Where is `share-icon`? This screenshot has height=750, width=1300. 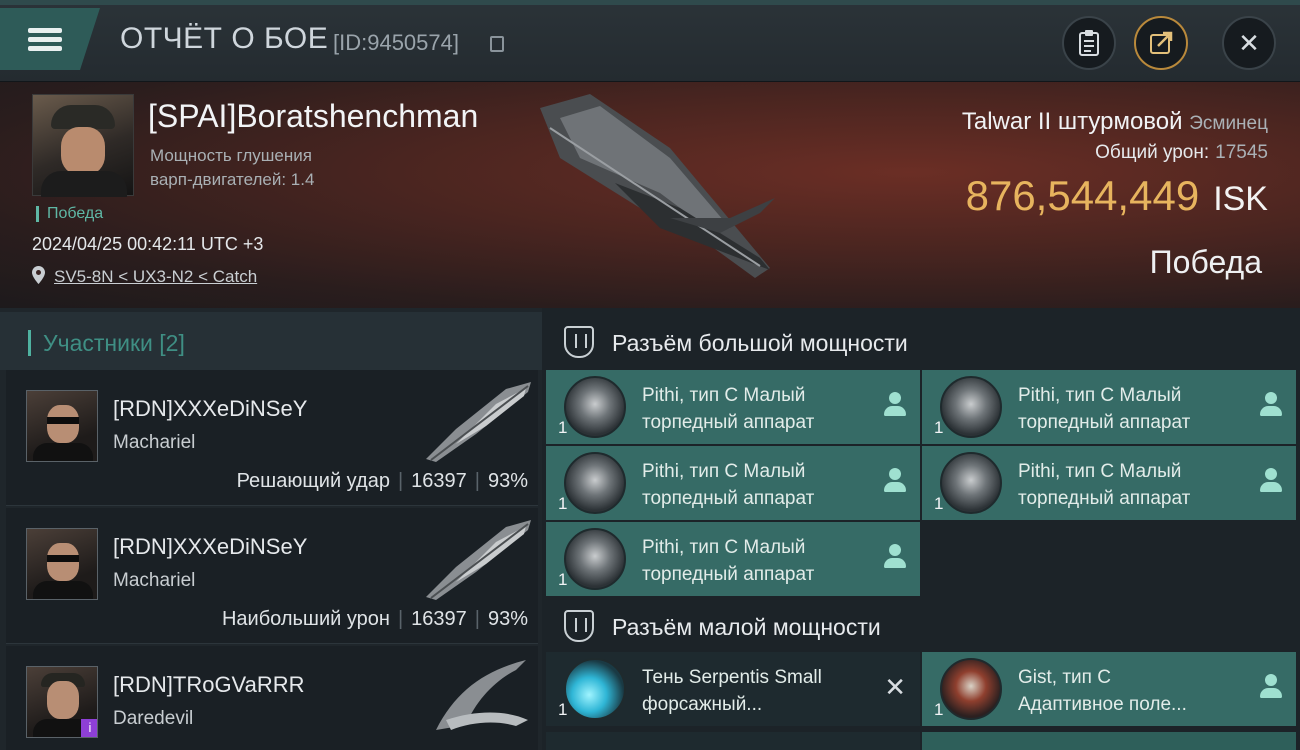 share-icon is located at coordinates (1161, 42).